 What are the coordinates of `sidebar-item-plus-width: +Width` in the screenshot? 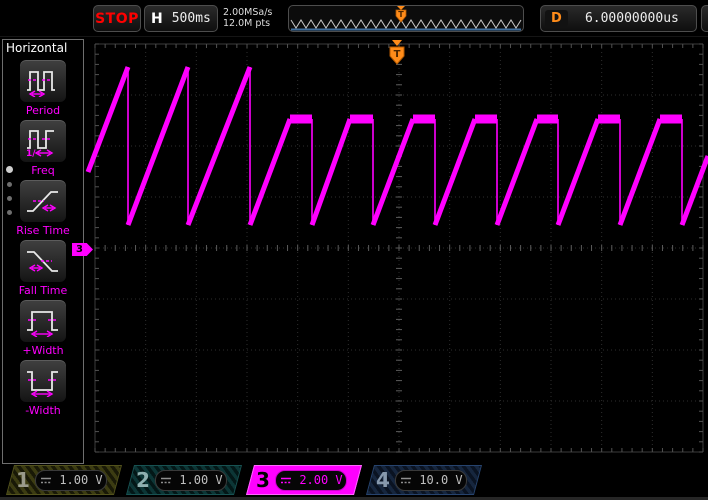 It's located at (43, 327).